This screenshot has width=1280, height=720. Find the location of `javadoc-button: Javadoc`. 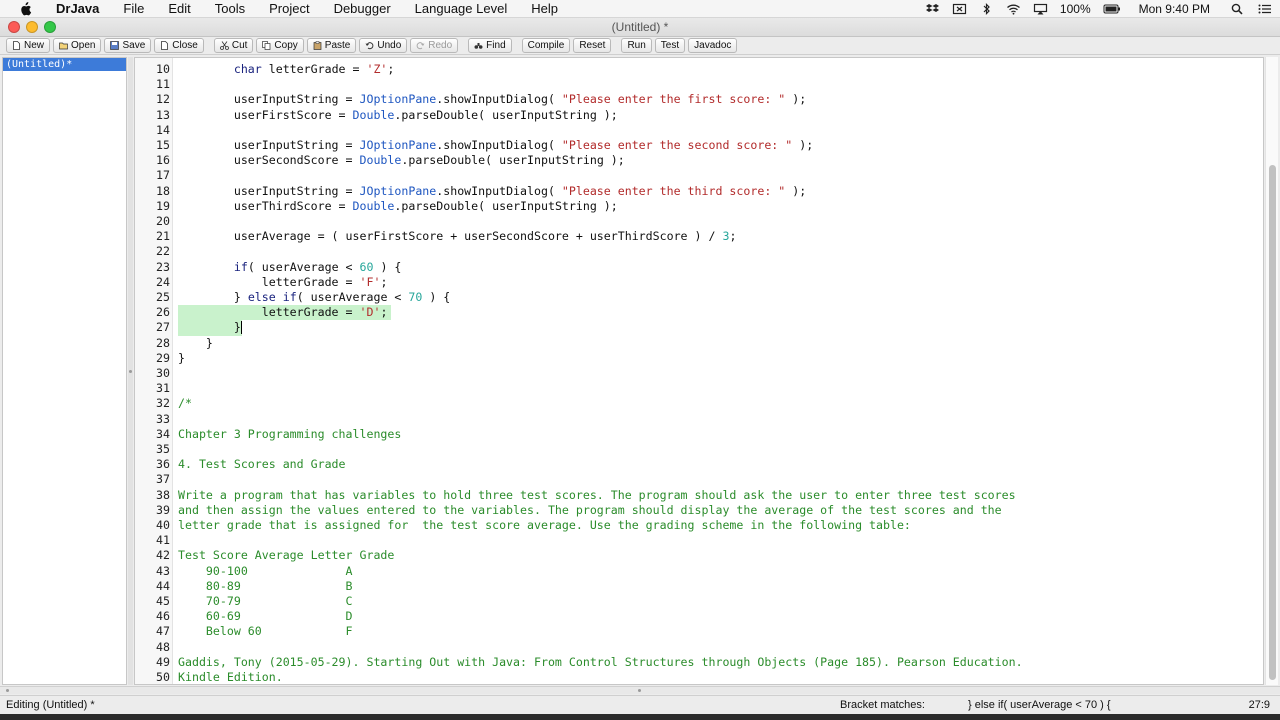

javadoc-button: Javadoc is located at coordinates (713, 45).